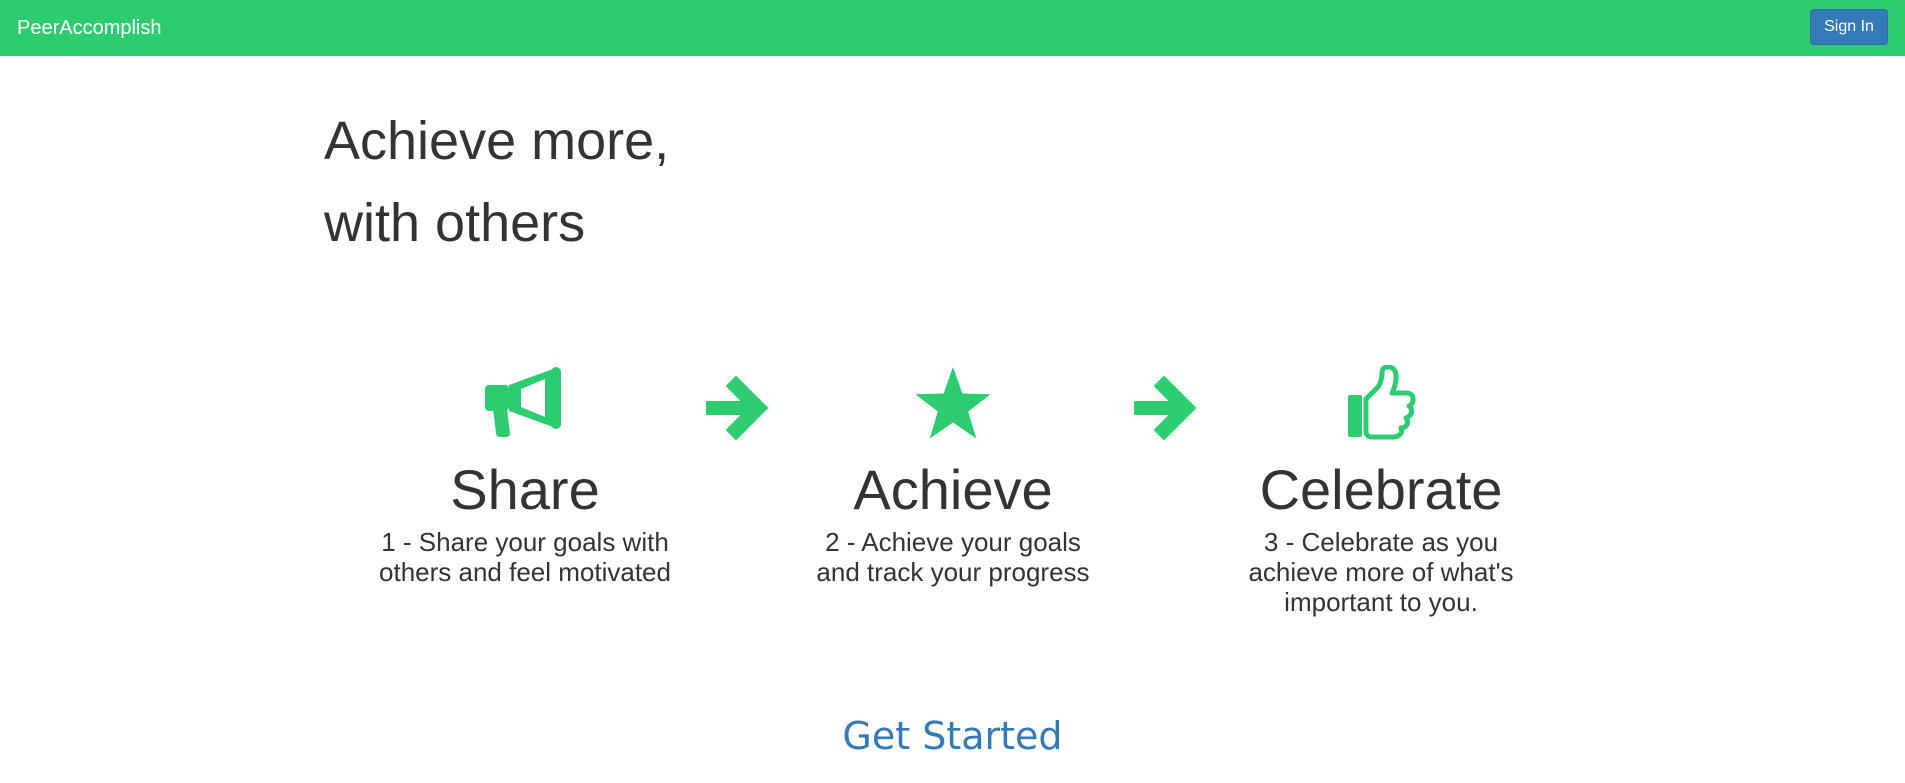  Describe the element at coordinates (952, 28) in the screenshot. I see `top-navbar: PeerAccomplish Sign In` at that location.